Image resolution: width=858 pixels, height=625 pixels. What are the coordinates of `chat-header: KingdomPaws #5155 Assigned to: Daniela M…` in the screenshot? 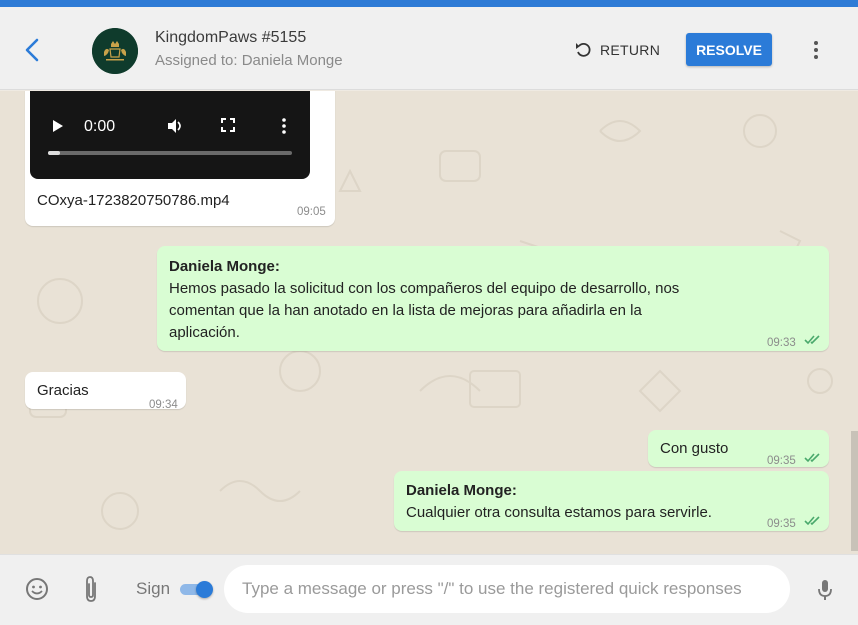 It's located at (429, 48).